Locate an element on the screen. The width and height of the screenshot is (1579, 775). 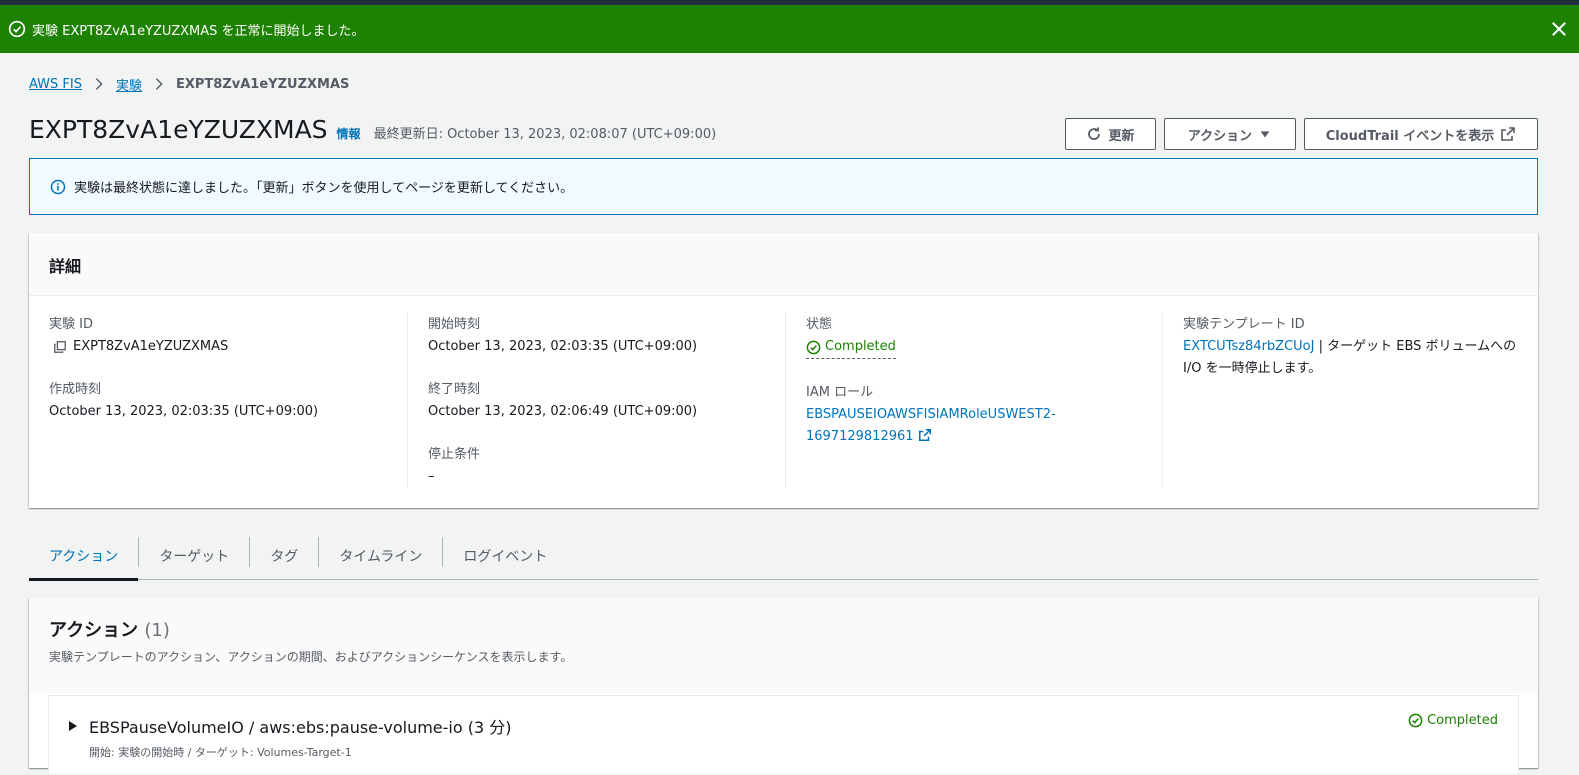
state-status: Completed is located at coordinates (851, 347).